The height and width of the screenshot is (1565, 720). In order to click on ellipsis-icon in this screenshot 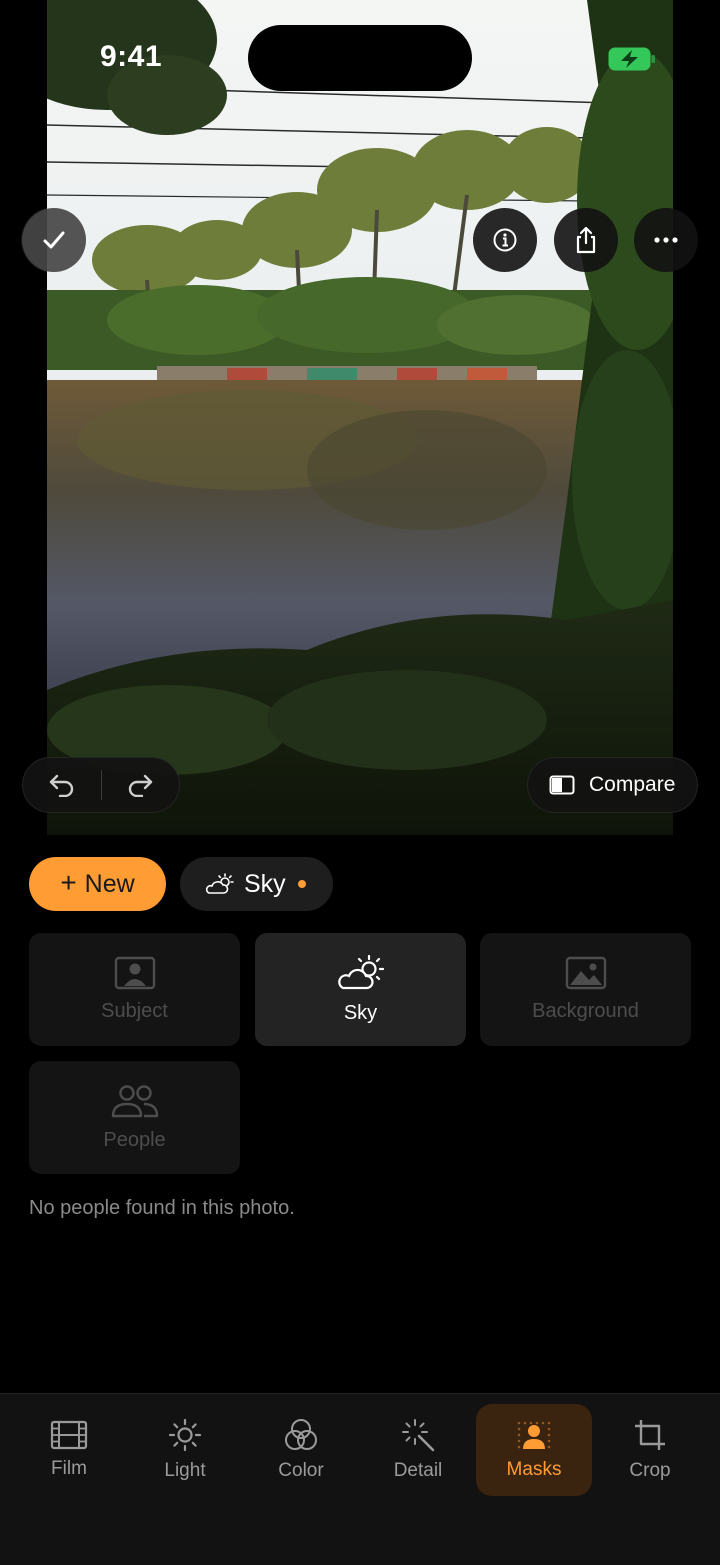, I will do `click(666, 240)`.